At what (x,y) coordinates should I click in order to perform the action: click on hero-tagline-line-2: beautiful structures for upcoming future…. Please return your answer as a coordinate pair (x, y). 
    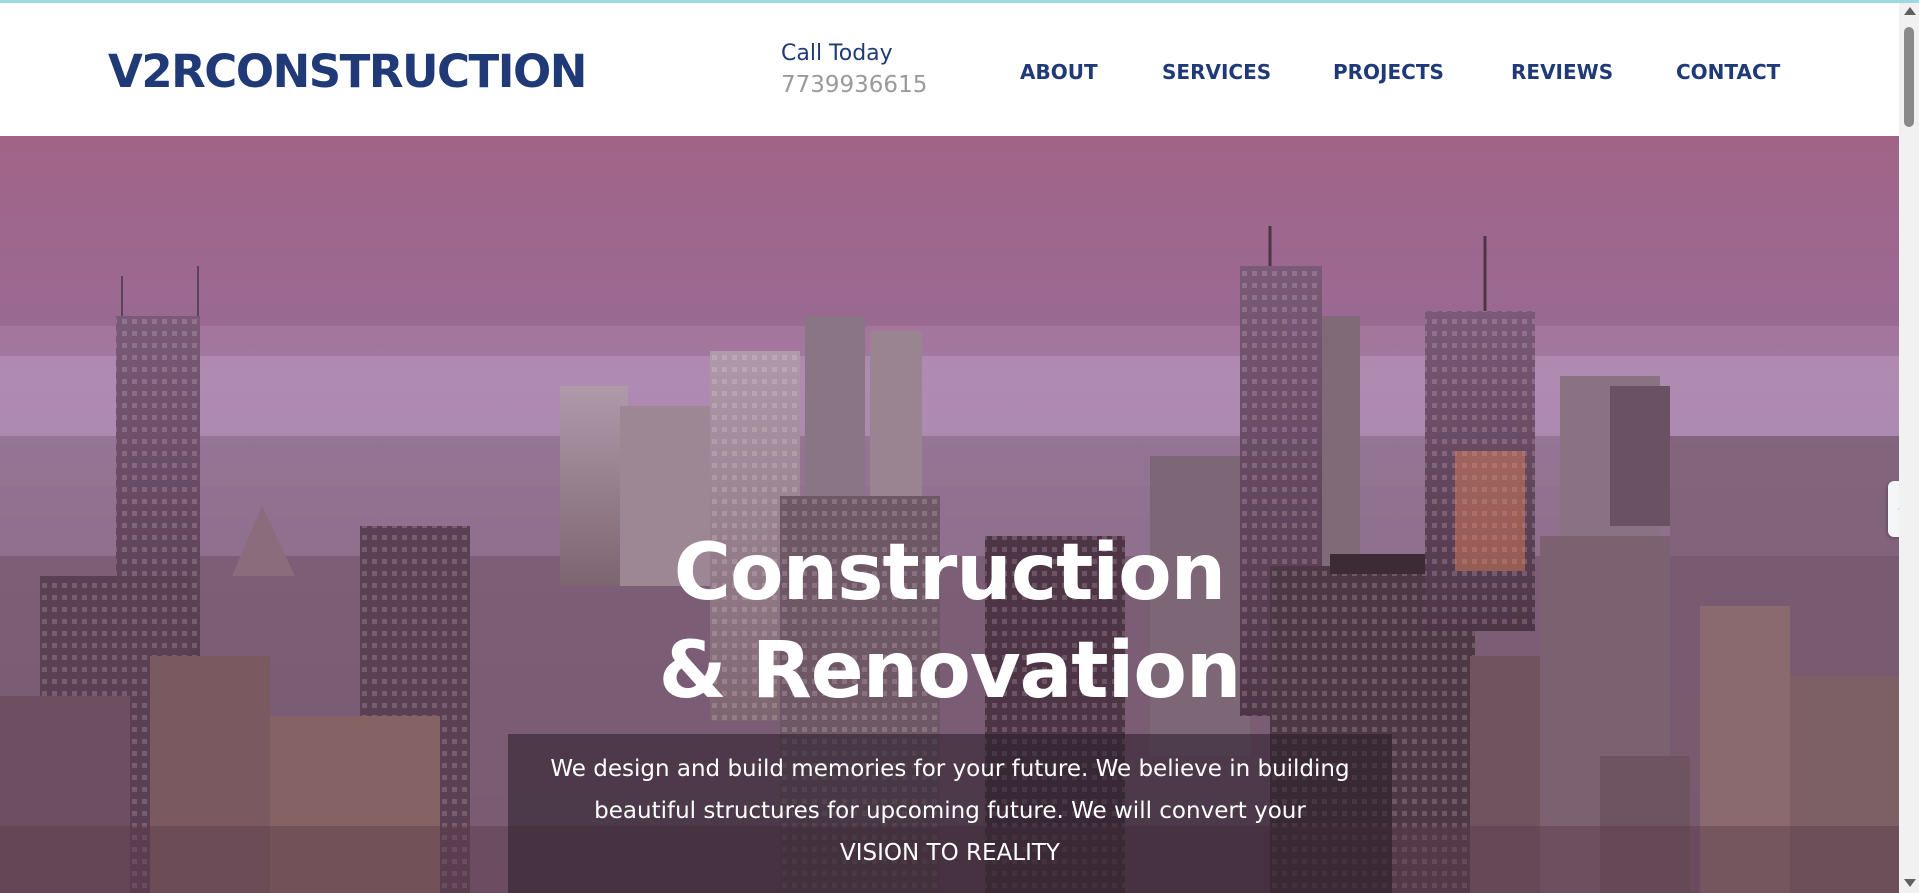
    Looking at the image, I should click on (950, 811).